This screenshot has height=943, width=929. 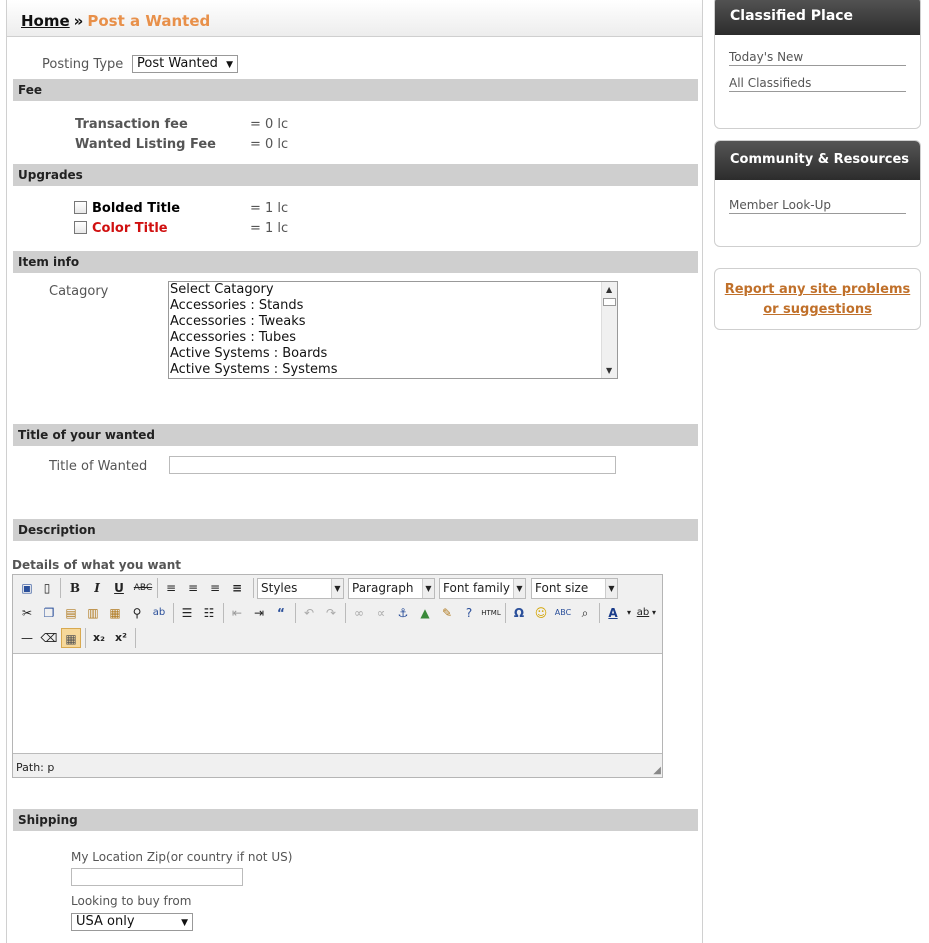 I want to click on cleanup-icon: ✎, so click(x=447, y=613).